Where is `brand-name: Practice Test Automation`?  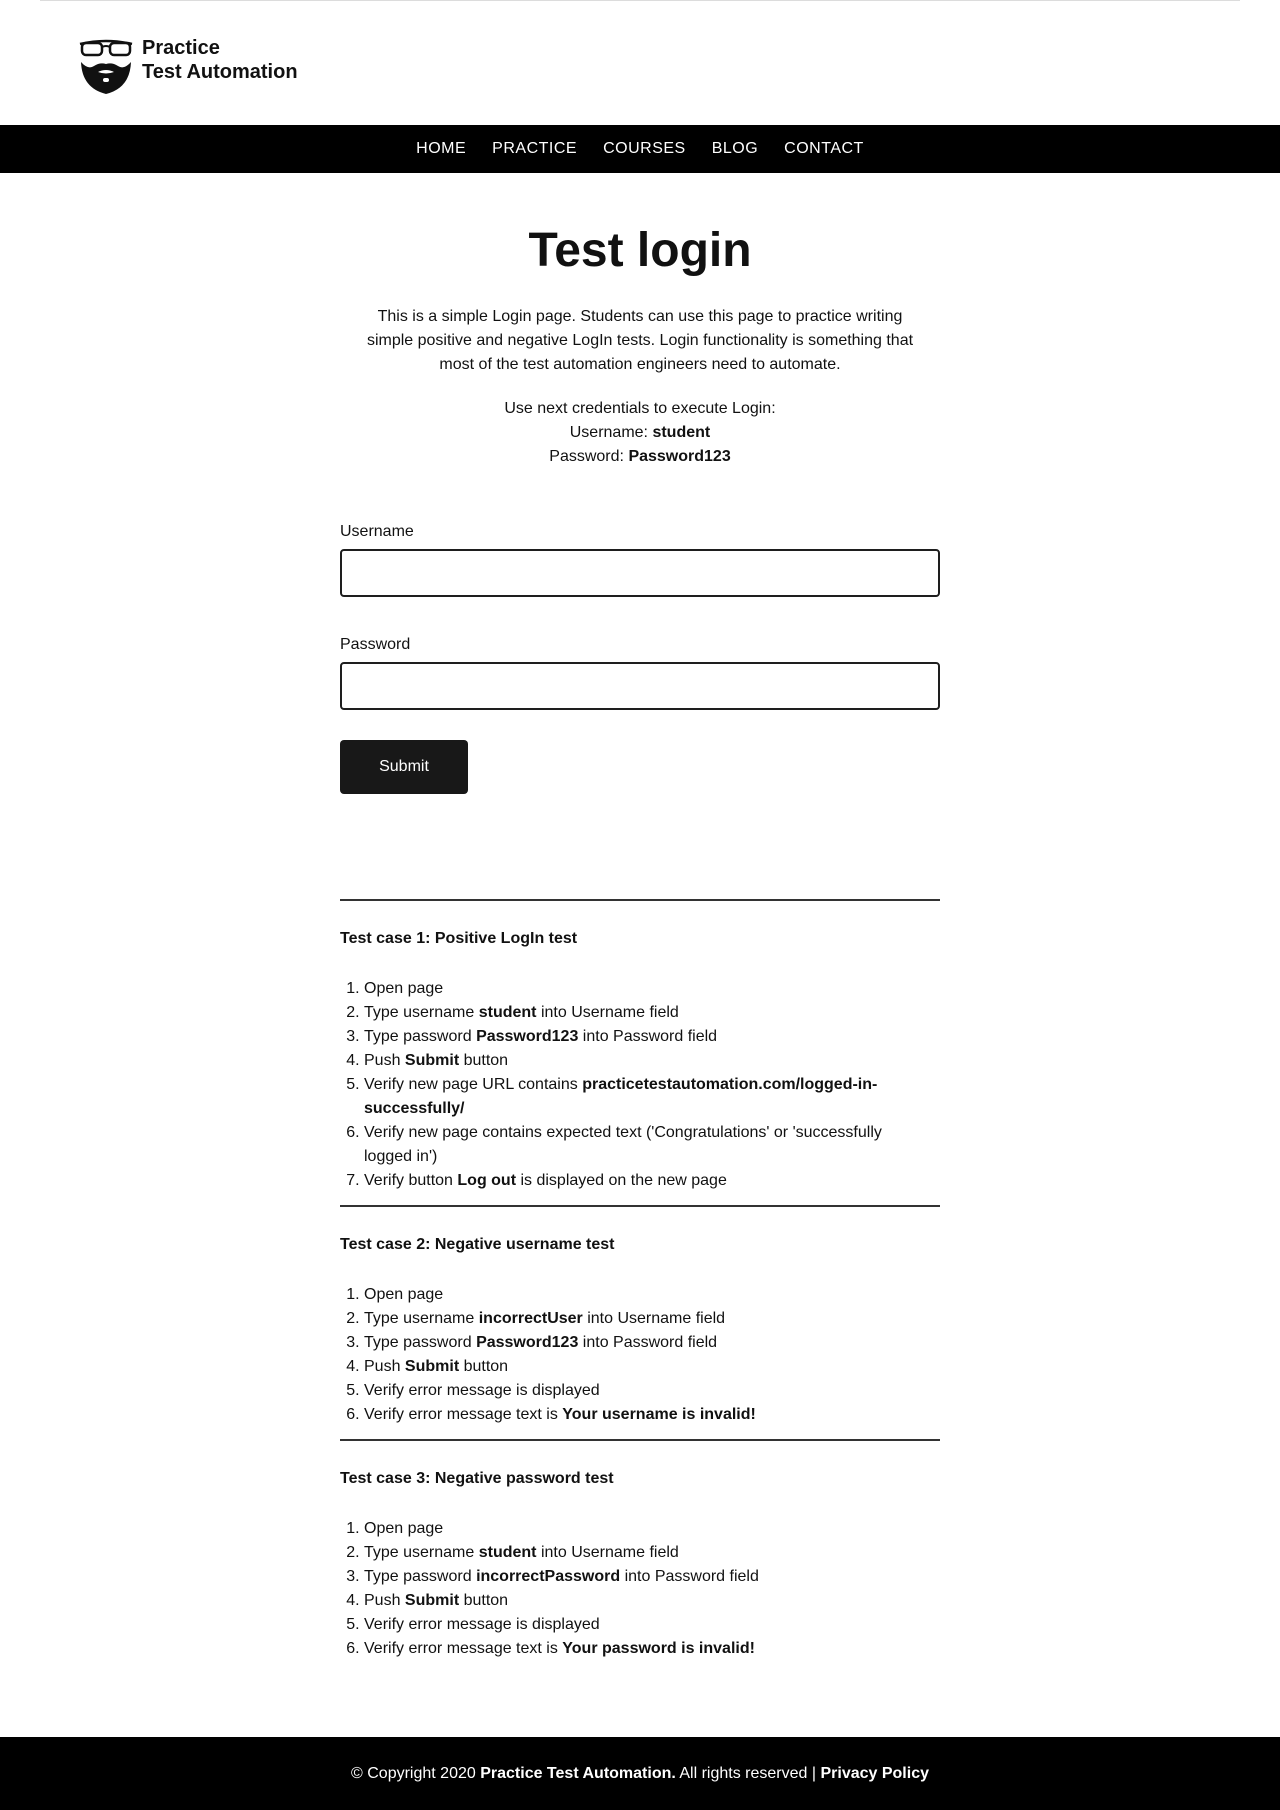 brand-name: Practice Test Automation is located at coordinates (220, 60).